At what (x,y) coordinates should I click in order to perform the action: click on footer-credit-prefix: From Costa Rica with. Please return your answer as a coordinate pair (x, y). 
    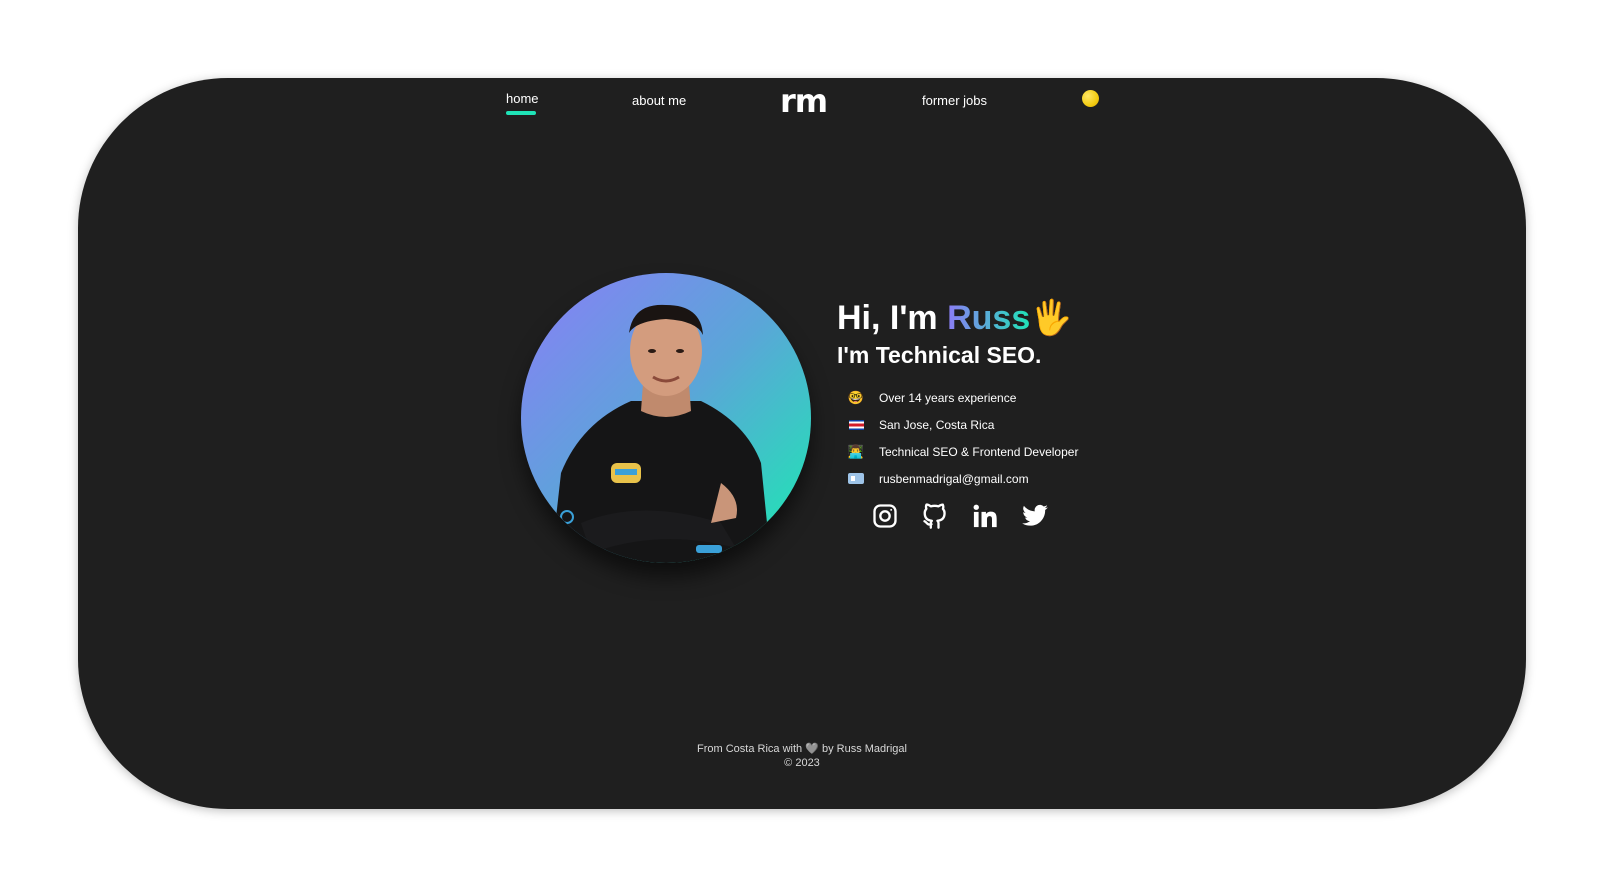
    Looking at the image, I should click on (751, 749).